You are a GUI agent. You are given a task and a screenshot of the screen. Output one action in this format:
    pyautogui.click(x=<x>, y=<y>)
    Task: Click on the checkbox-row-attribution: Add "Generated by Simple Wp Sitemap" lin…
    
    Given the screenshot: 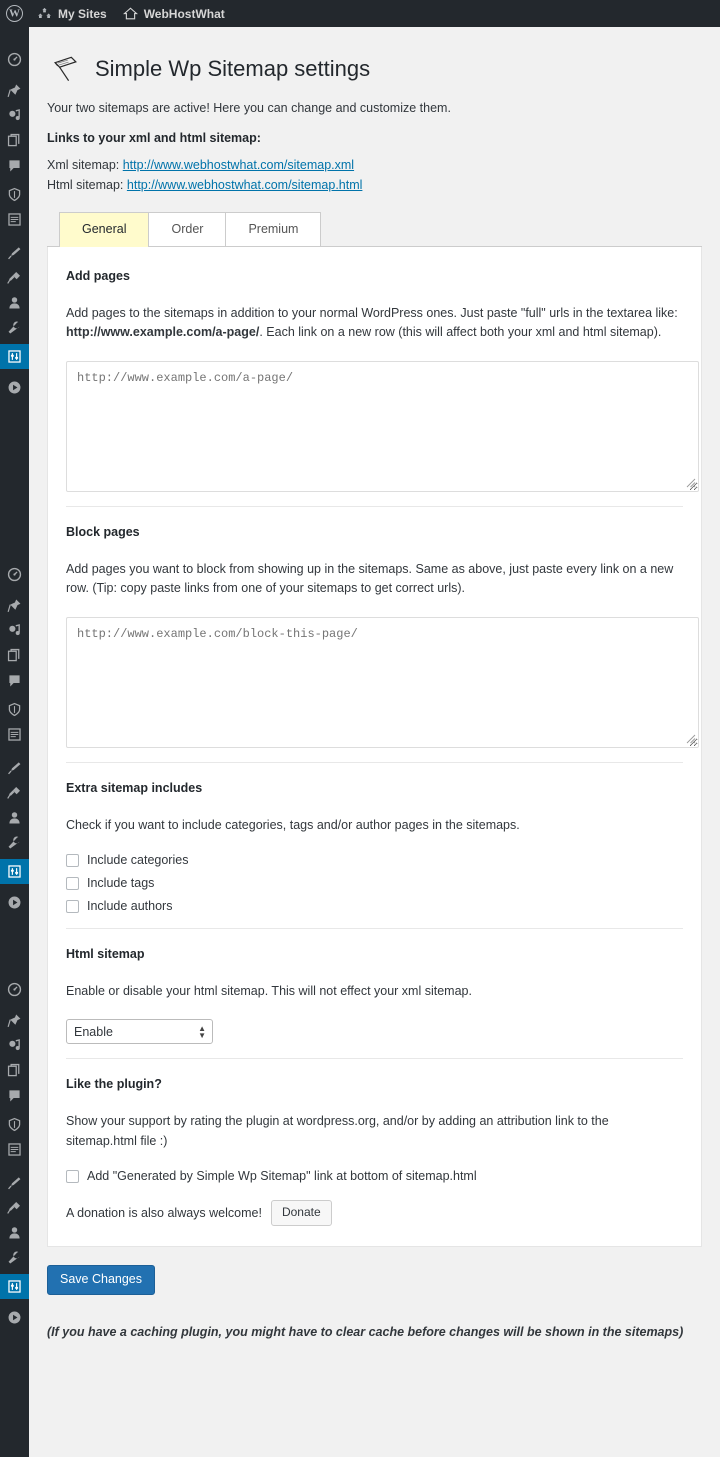 What is the action you would take?
    pyautogui.click(x=374, y=1176)
    